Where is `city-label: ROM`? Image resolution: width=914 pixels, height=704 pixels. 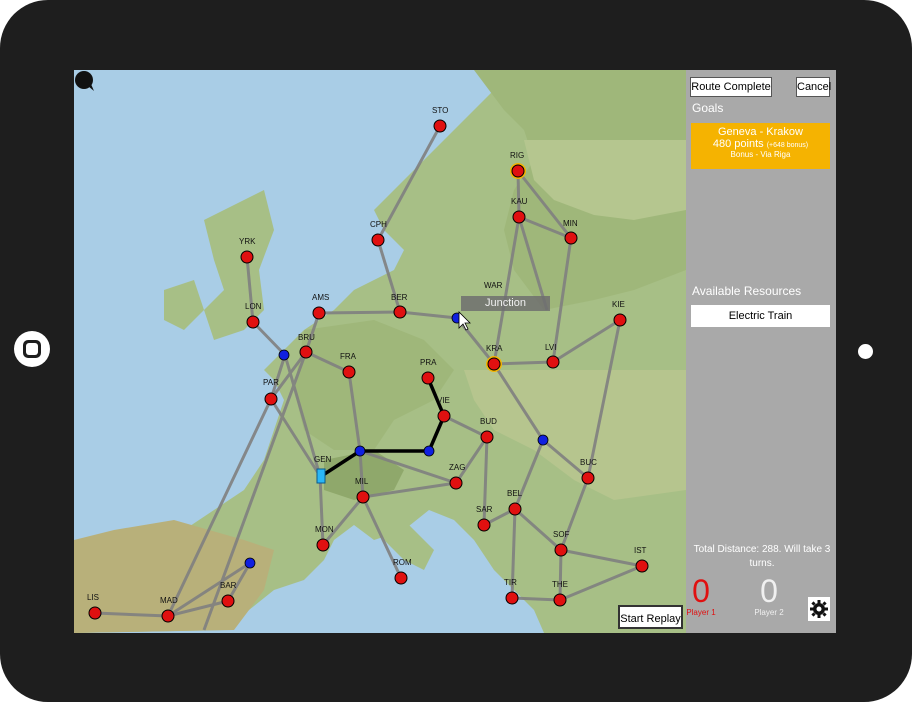 city-label: ROM is located at coordinates (402, 562).